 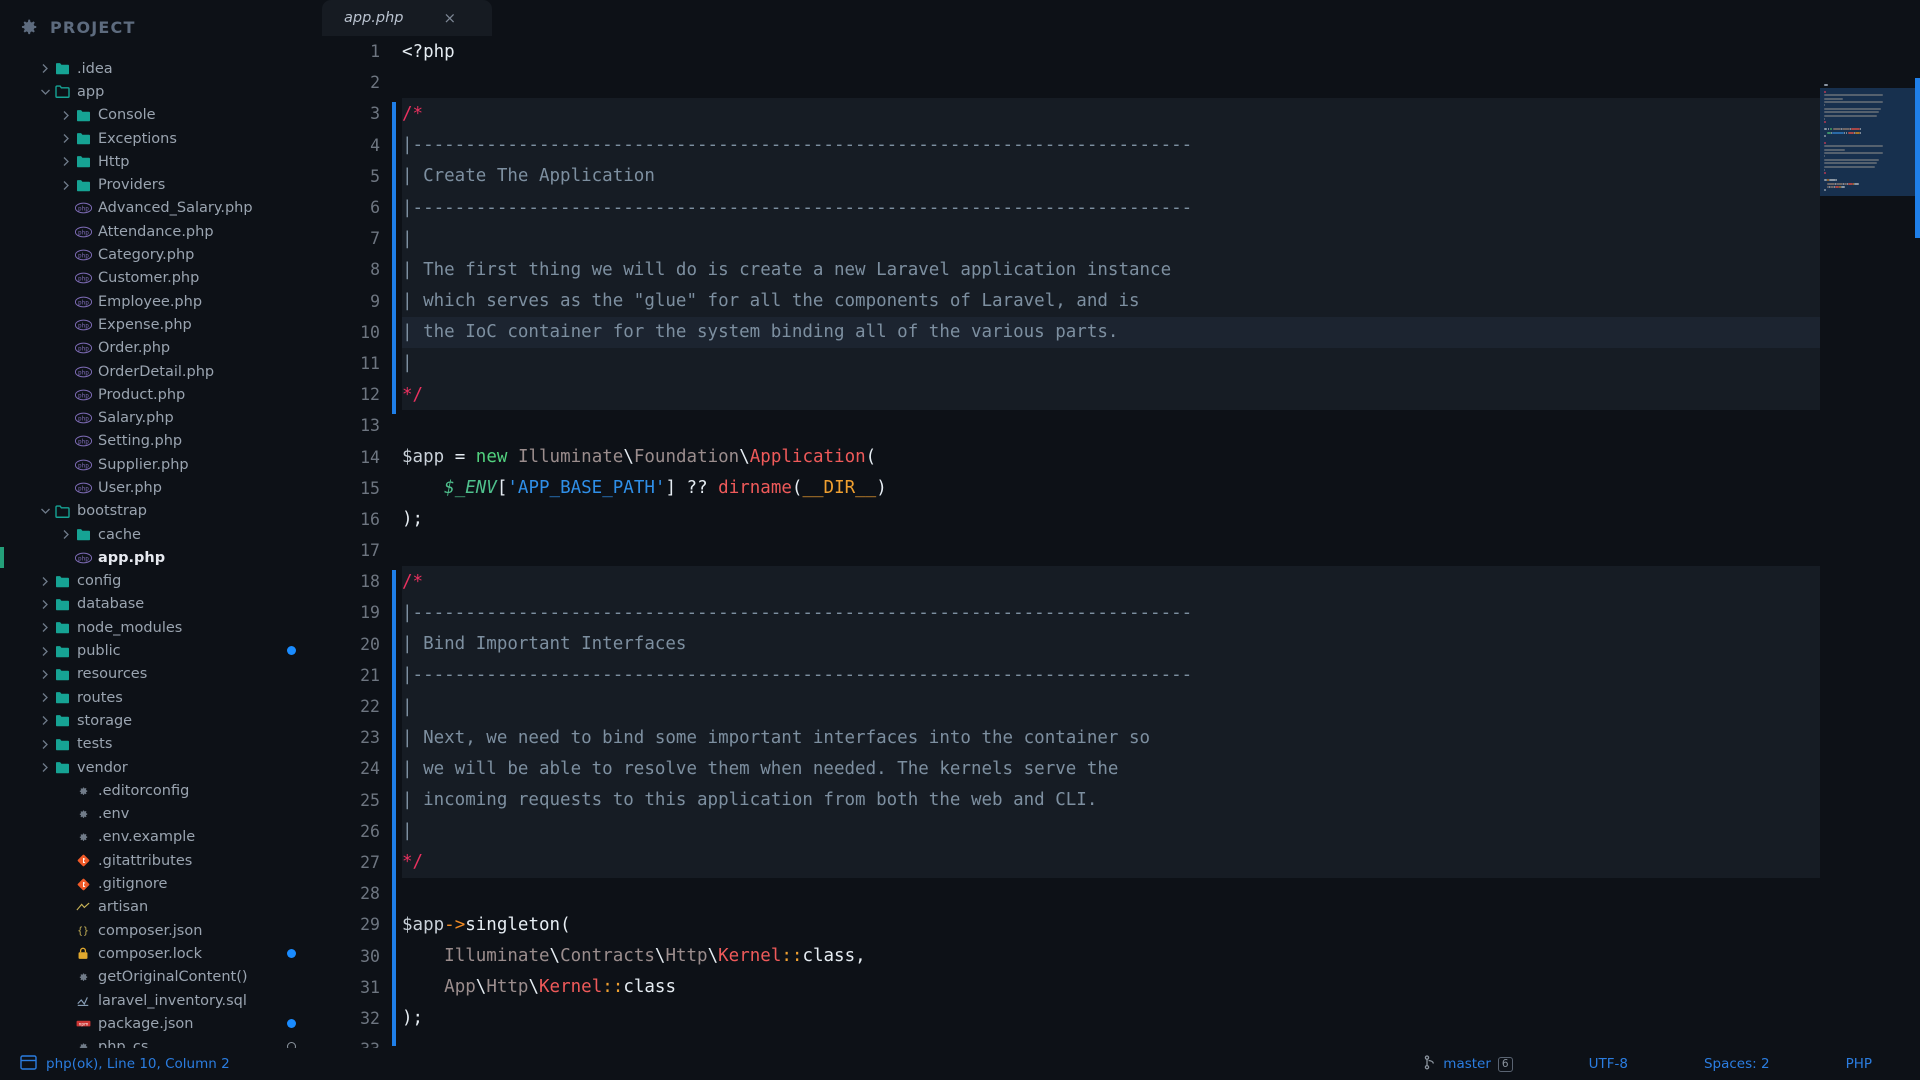 What do you see at coordinates (1115, 82) in the screenshot?
I see `code-line: 2` at bounding box center [1115, 82].